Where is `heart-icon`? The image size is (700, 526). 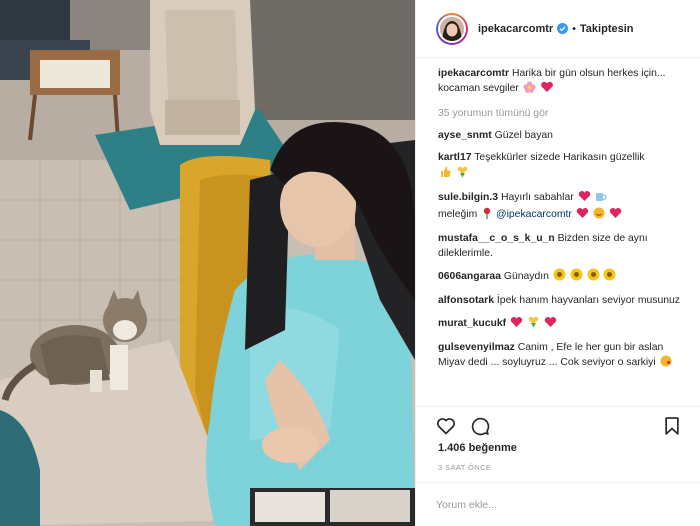 heart-icon is located at coordinates (446, 426).